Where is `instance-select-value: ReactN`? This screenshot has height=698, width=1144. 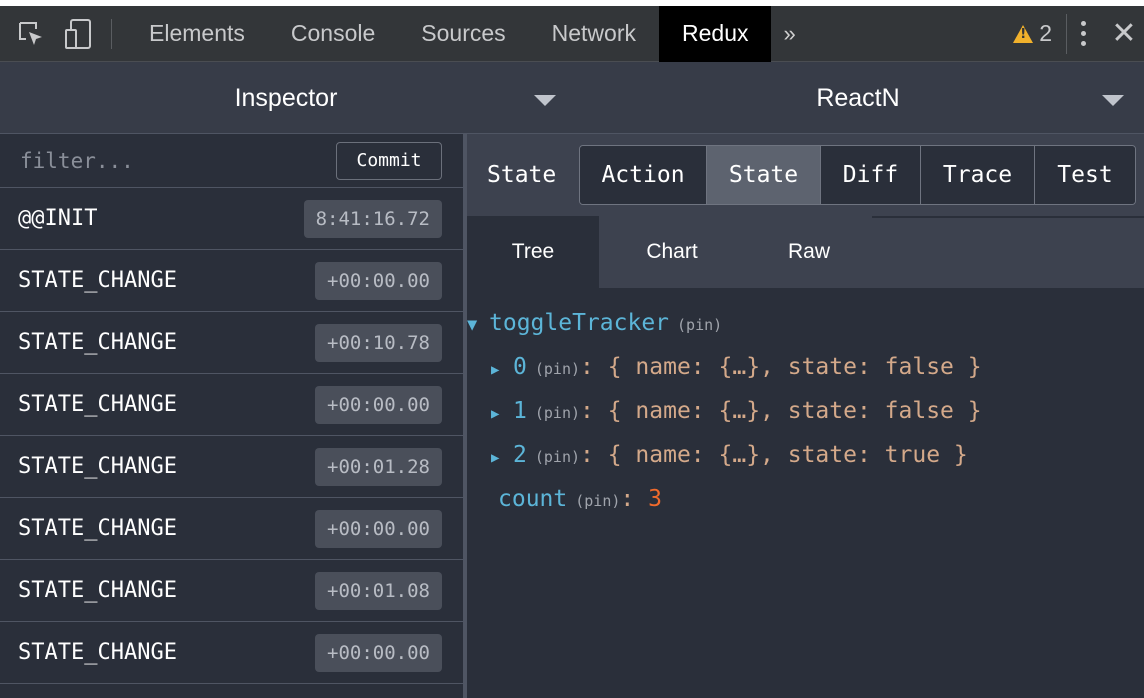 instance-select-value: ReactN is located at coordinates (858, 97).